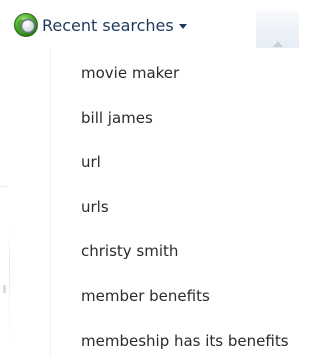  I want to click on triangle-up-icon, so click(278, 44).